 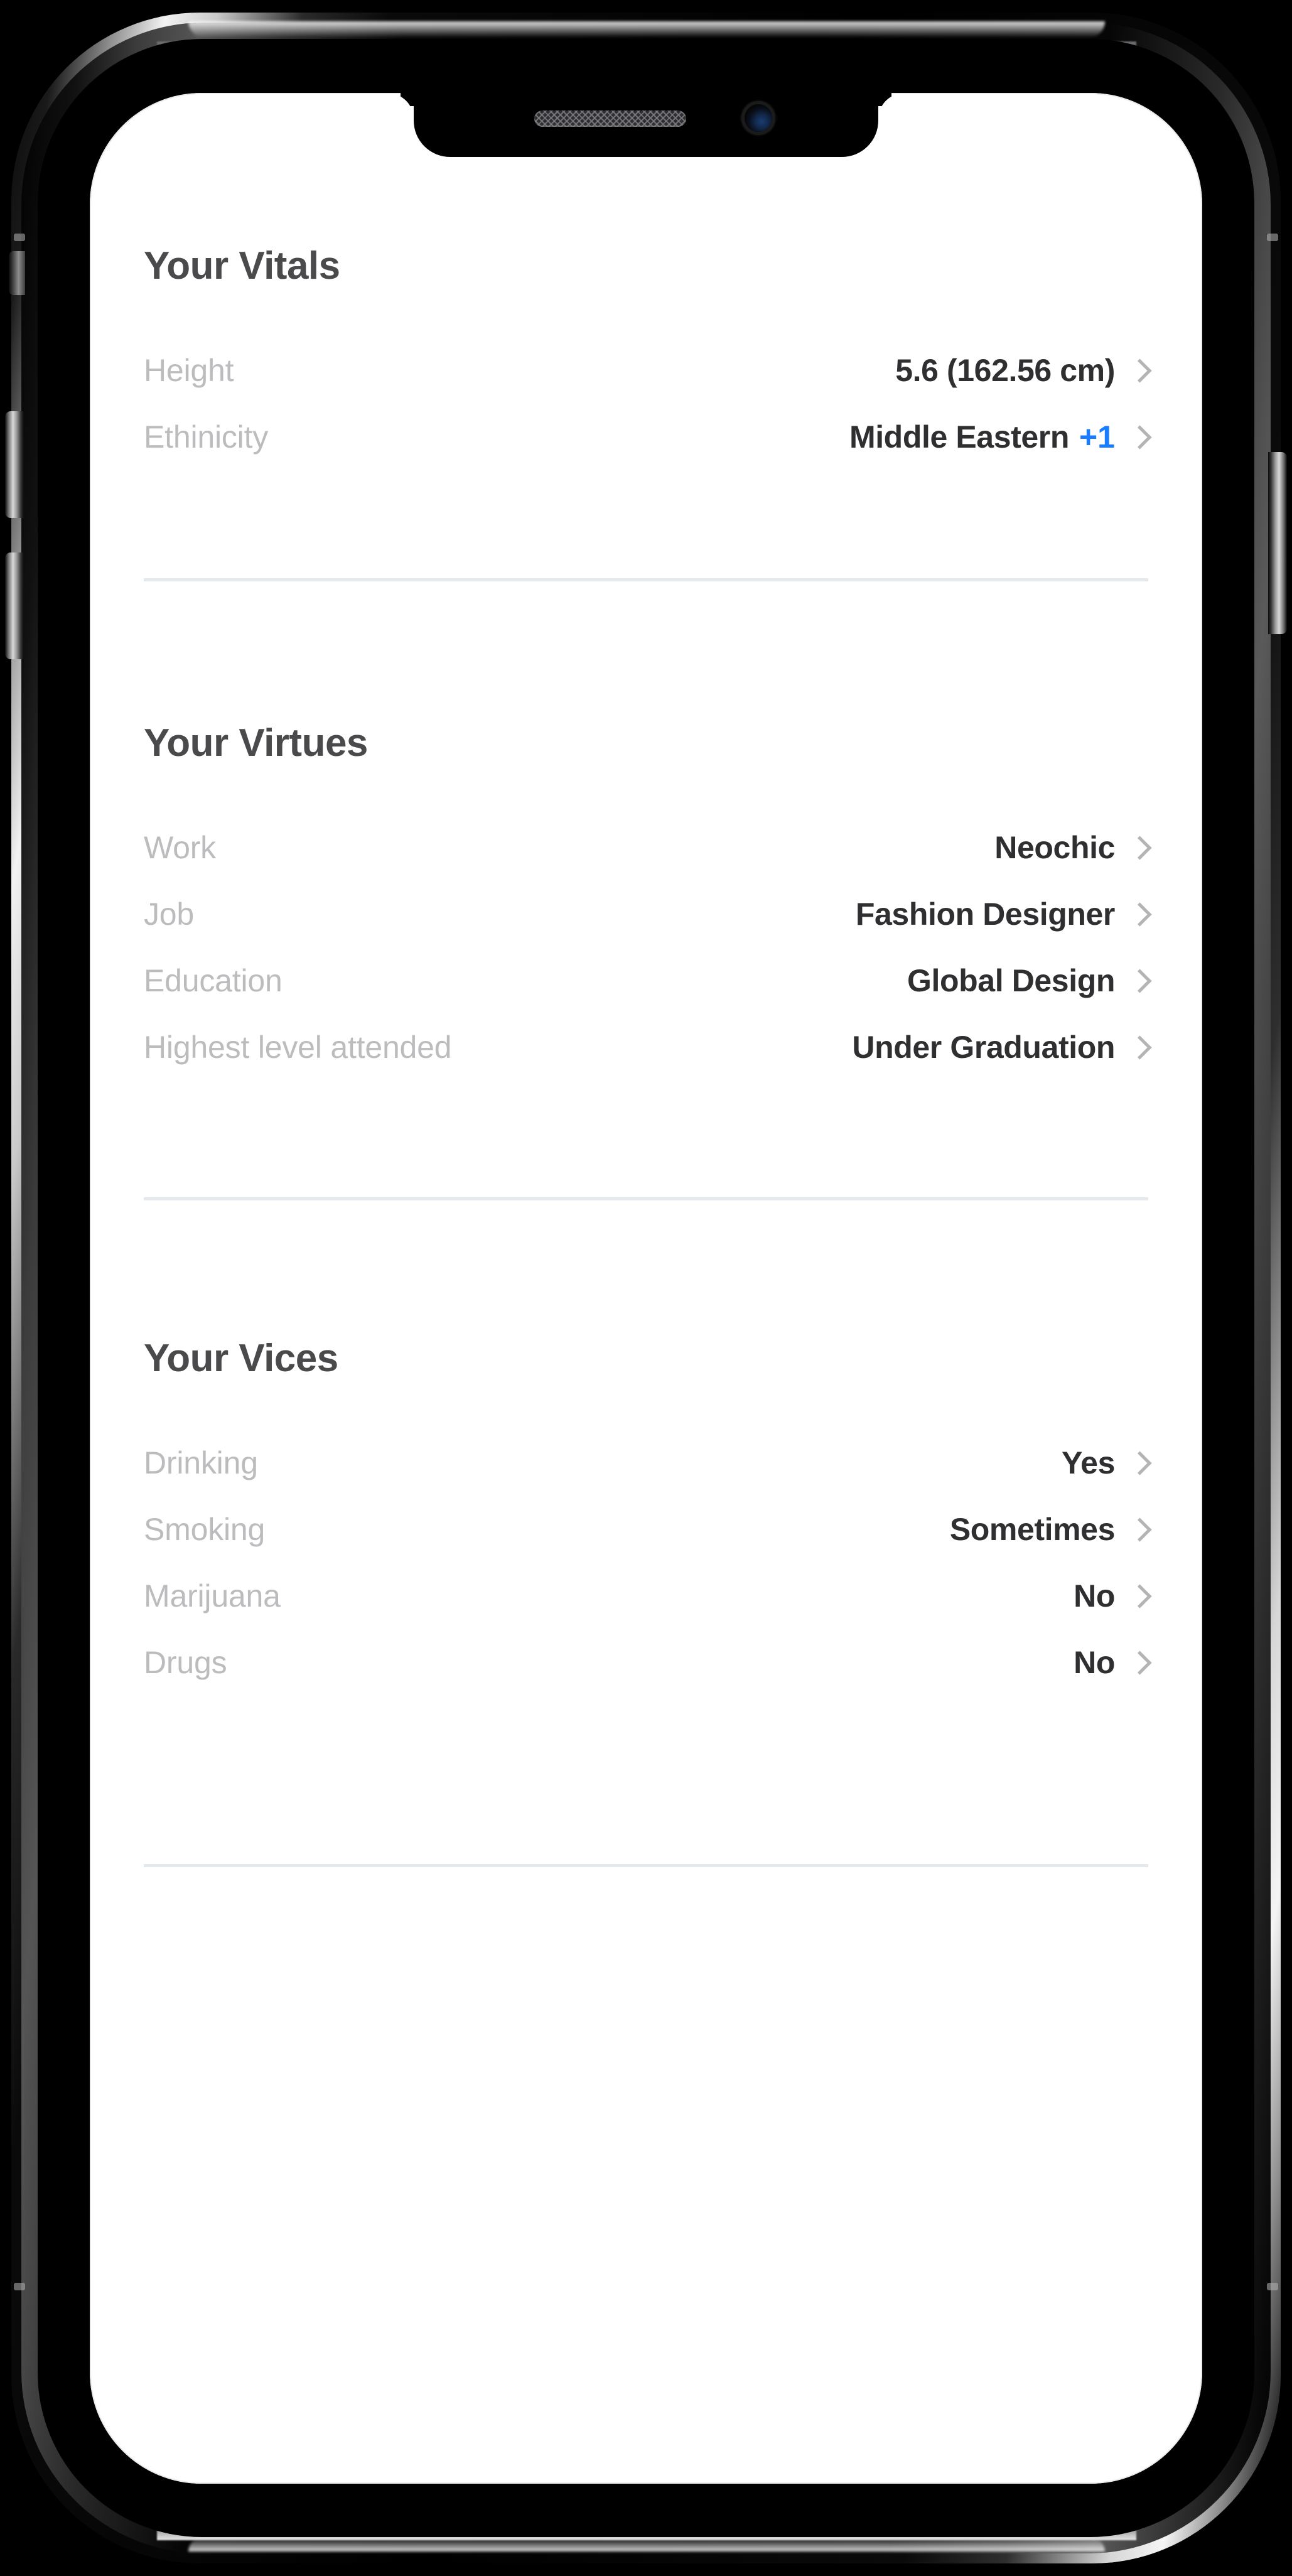 What do you see at coordinates (1088, 1463) in the screenshot?
I see `row-value: Yes` at bounding box center [1088, 1463].